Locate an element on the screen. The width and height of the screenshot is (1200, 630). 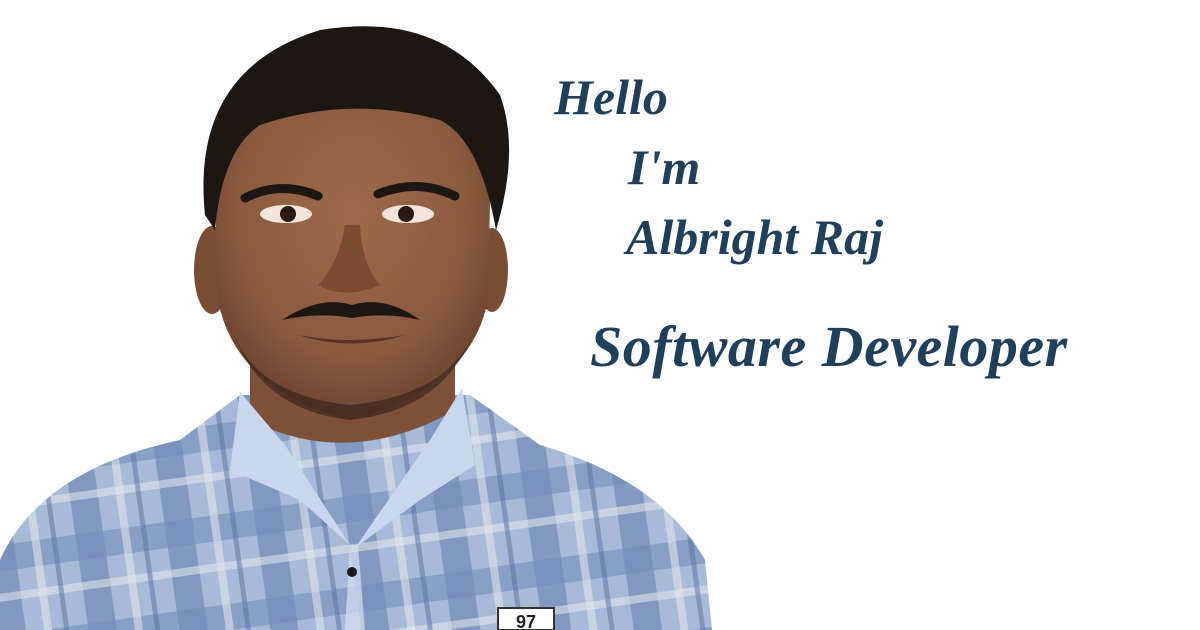
shirt-badge: 97 is located at coordinates (526, 618).